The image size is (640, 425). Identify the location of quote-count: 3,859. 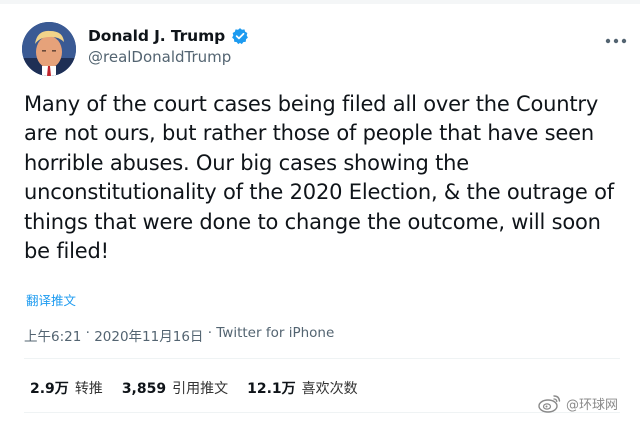
(144, 389).